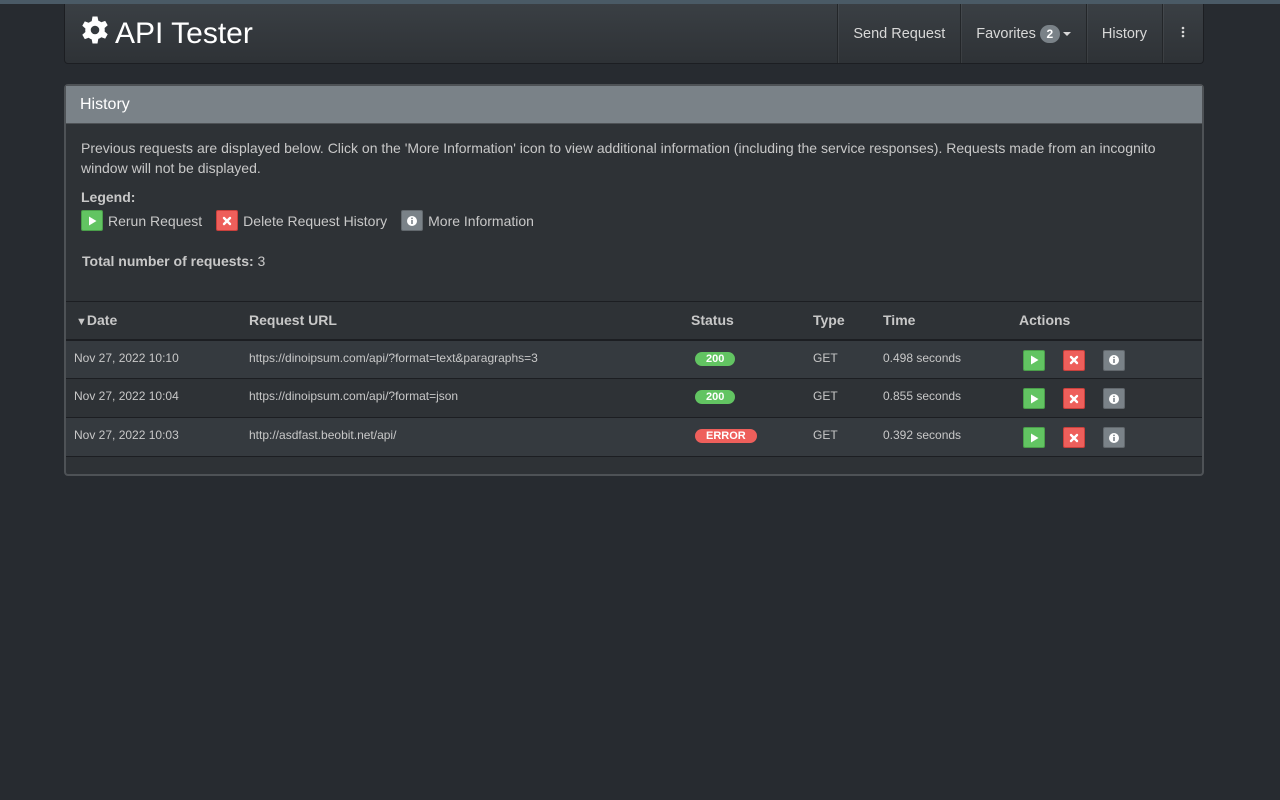 Image resolution: width=1280 pixels, height=800 pixels. I want to click on main-nav: Send Request Favorites 2 History, so click(1020, 33).